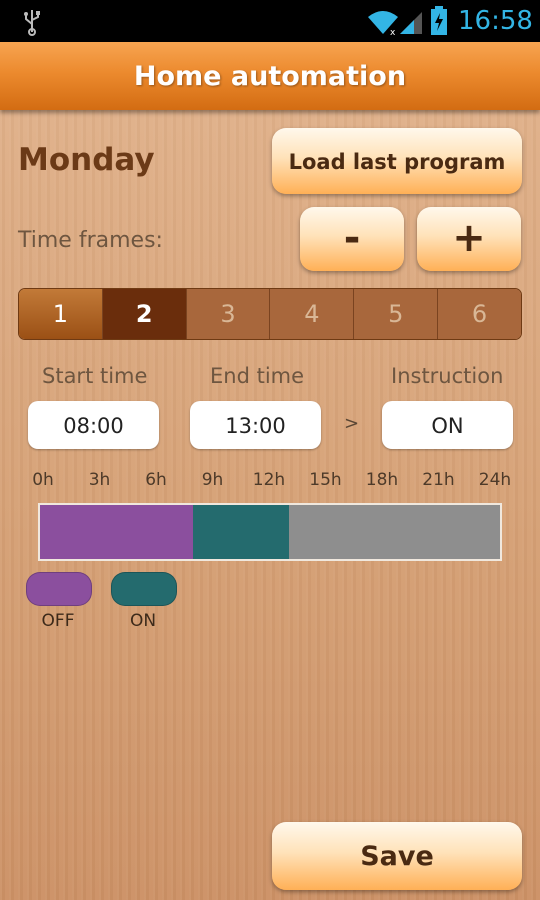 The width and height of the screenshot is (540, 900). What do you see at coordinates (93, 425) in the screenshot?
I see `start-time-field: 08:00` at bounding box center [93, 425].